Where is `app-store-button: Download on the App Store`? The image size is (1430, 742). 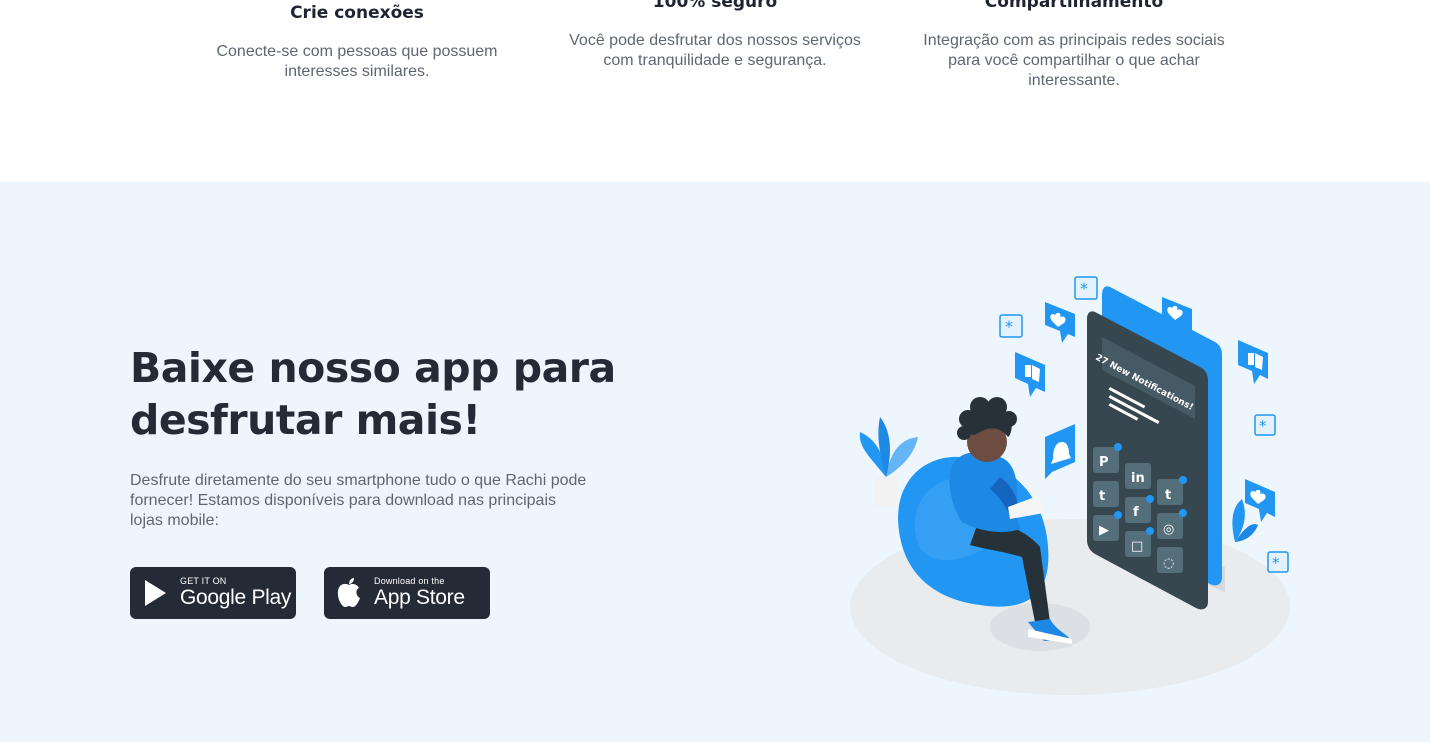 app-store-button: Download on the App Store is located at coordinates (407, 593).